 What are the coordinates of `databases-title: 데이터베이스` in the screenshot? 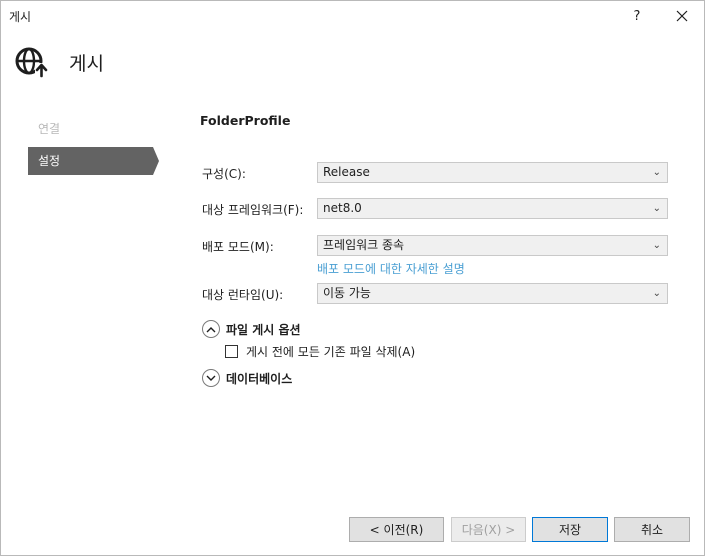 It's located at (259, 378).